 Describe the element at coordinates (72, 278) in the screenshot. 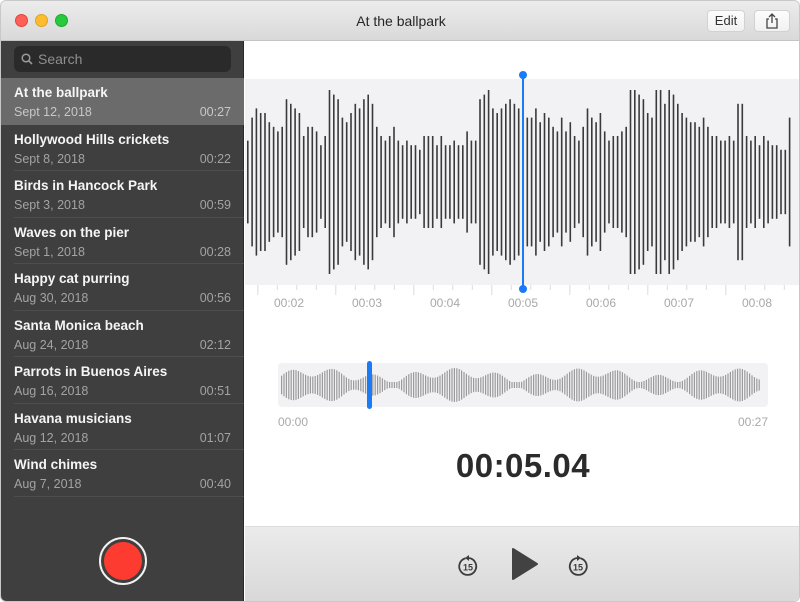

I see `recording-title: Happy cat purring` at that location.